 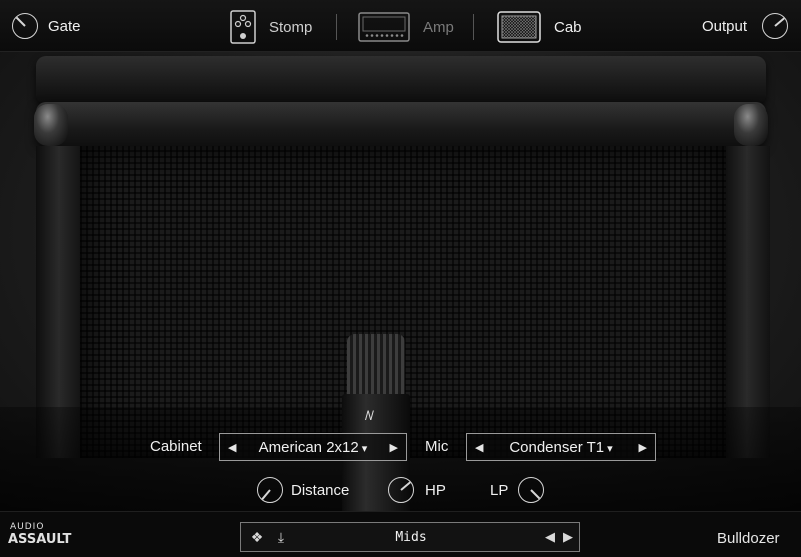 I want to click on bottom-bar: AUDIO ASSAULT ❖ ⤓ Mids ◀ ▶ Bulldozer, so click(x=400, y=534).